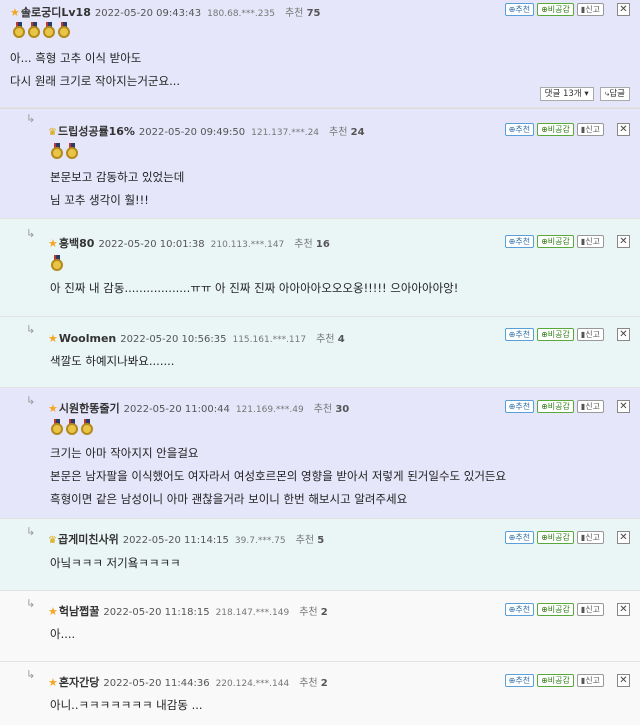 The image size is (640, 725). Describe the element at coordinates (77, 243) in the screenshot. I see `comment-nickname: 흥백80` at that location.